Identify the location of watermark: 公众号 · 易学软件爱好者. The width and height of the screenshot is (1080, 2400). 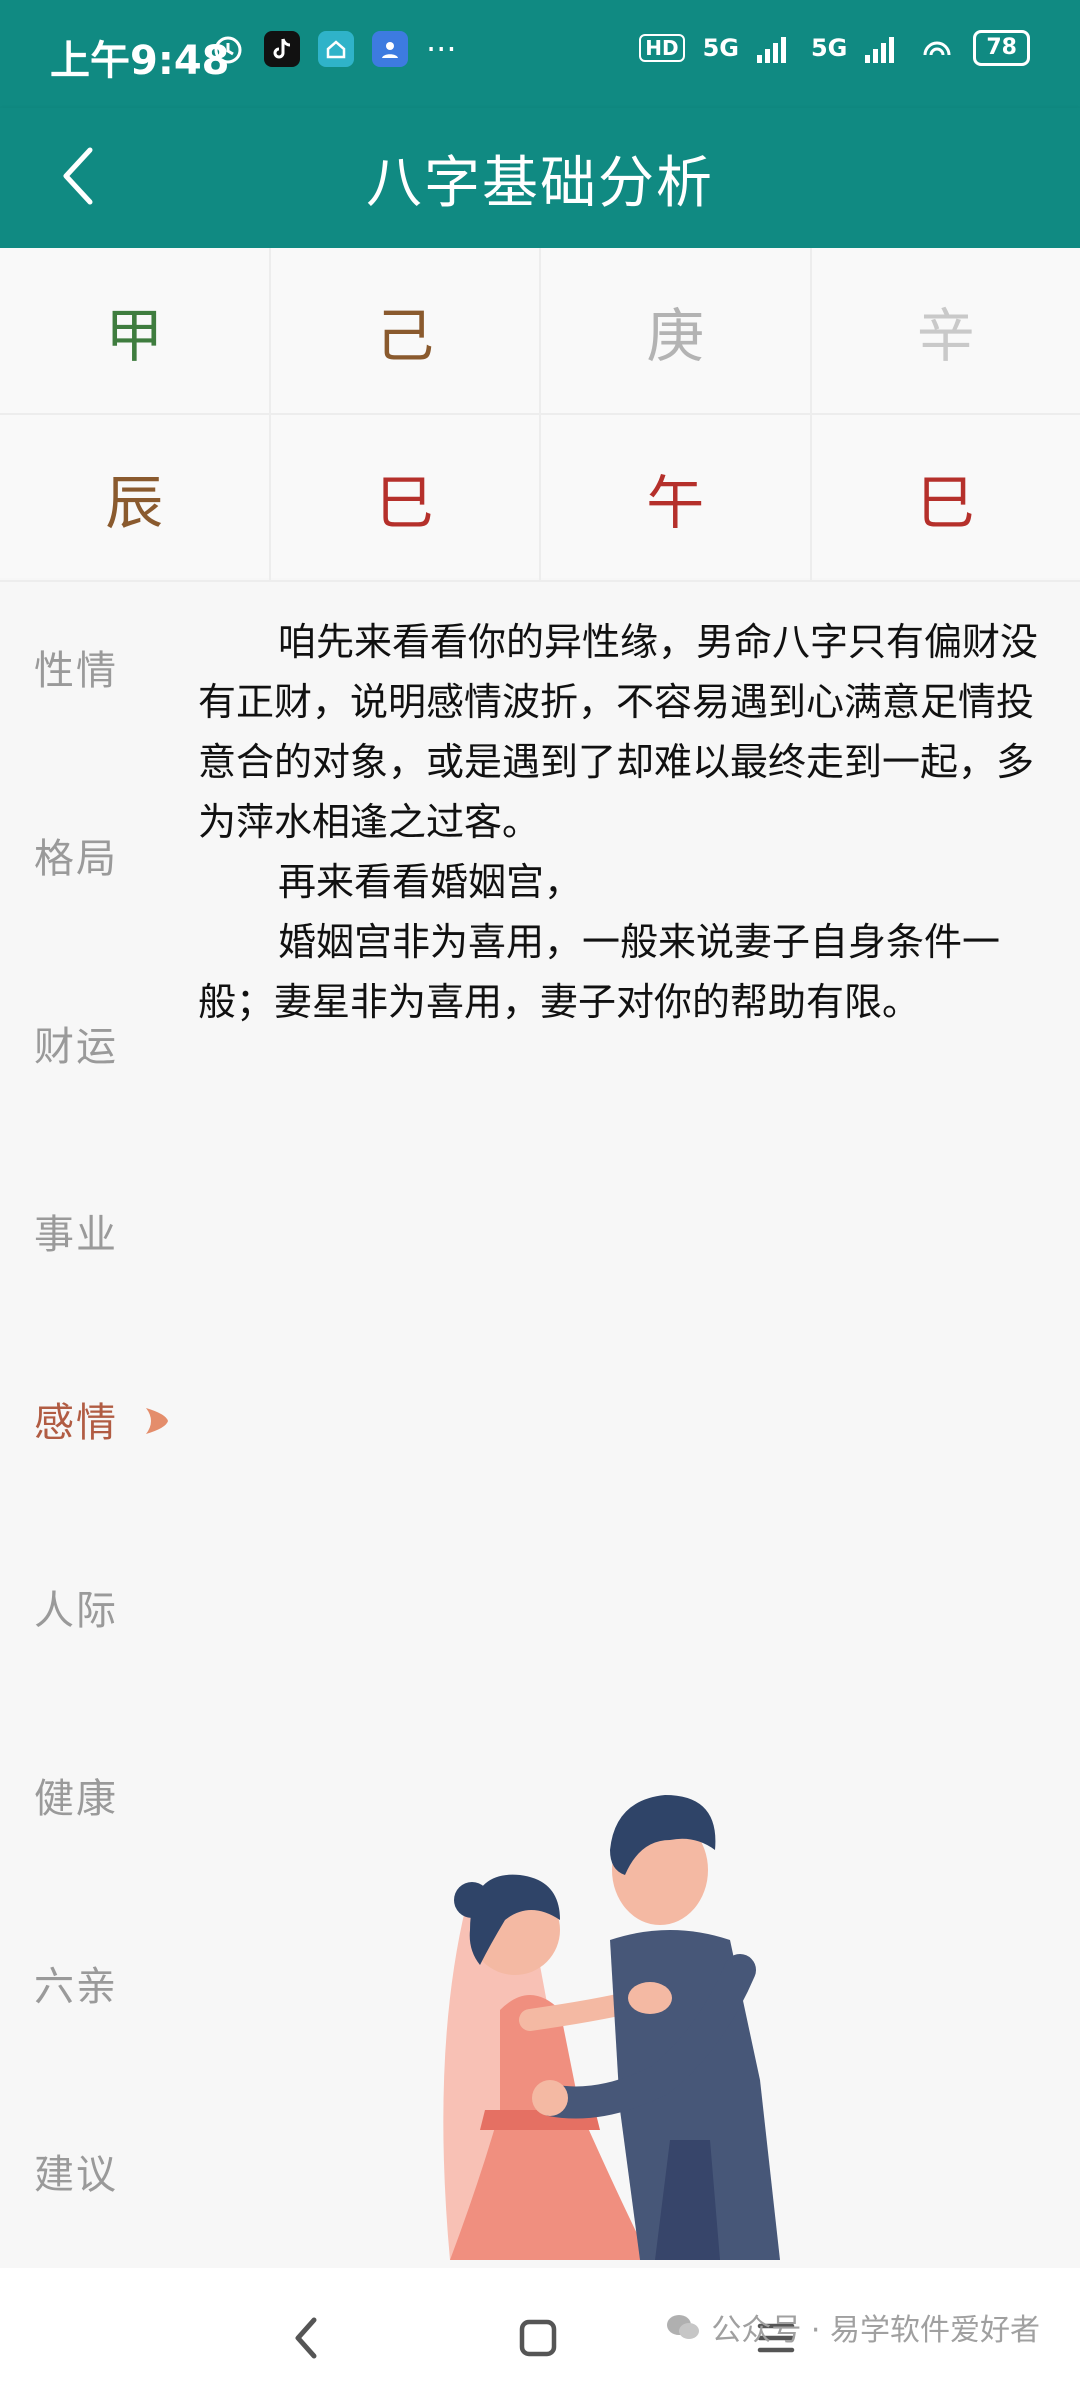
(852, 2327).